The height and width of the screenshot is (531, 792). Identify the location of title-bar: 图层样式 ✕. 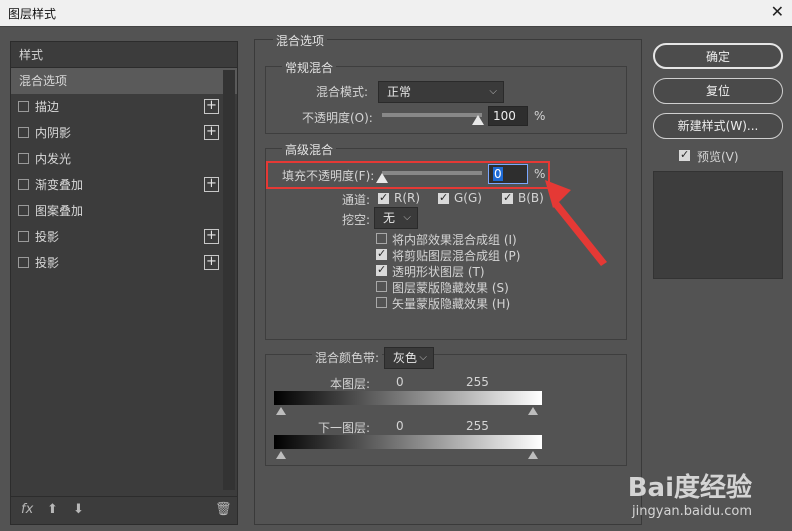
(396, 13).